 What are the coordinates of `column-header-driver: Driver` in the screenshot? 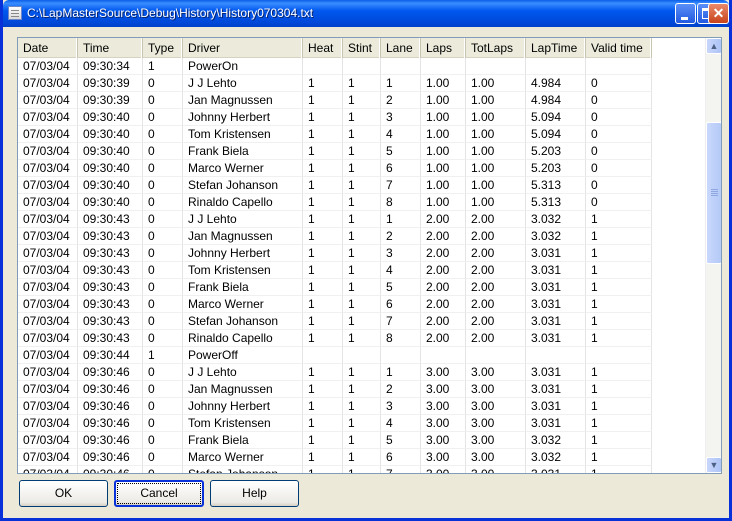 It's located at (243, 48).